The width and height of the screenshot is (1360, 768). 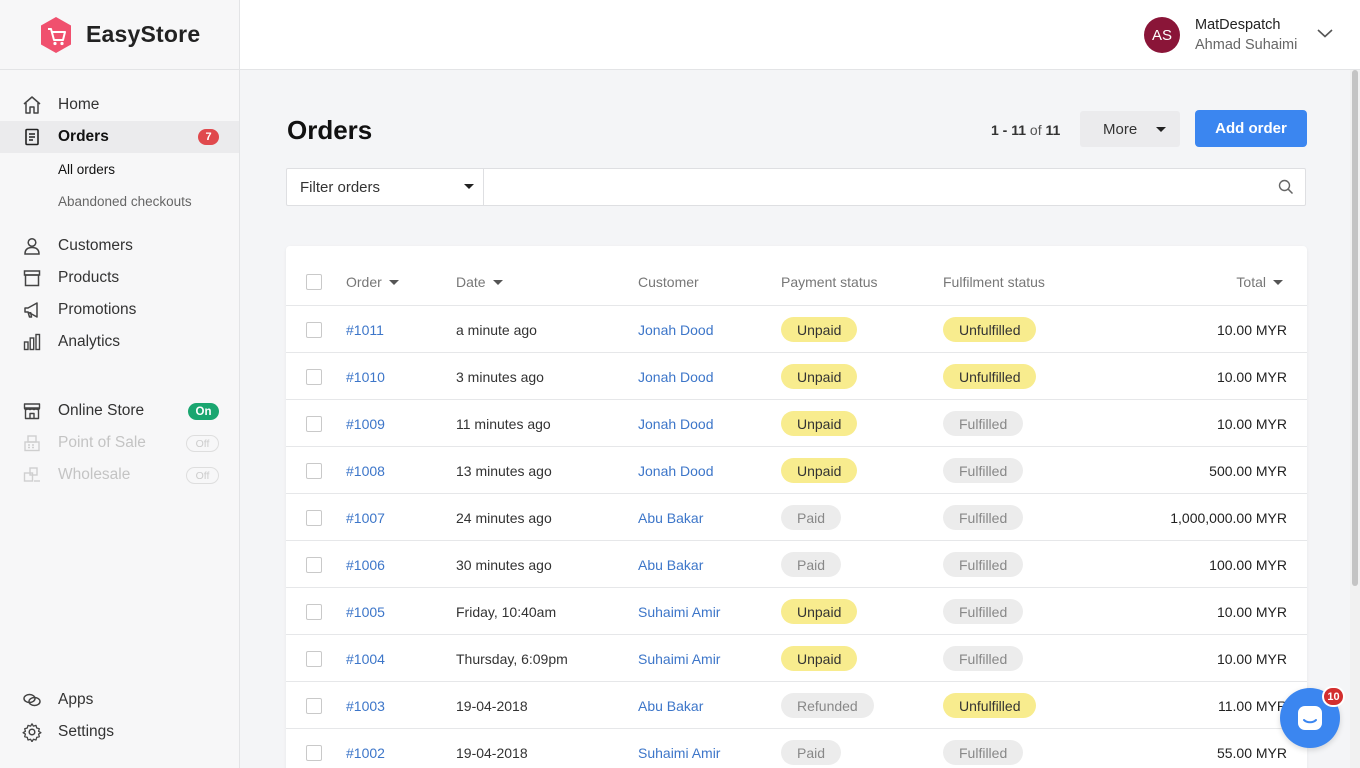 What do you see at coordinates (496, 330) in the screenshot?
I see `order-date: a minute ago` at bounding box center [496, 330].